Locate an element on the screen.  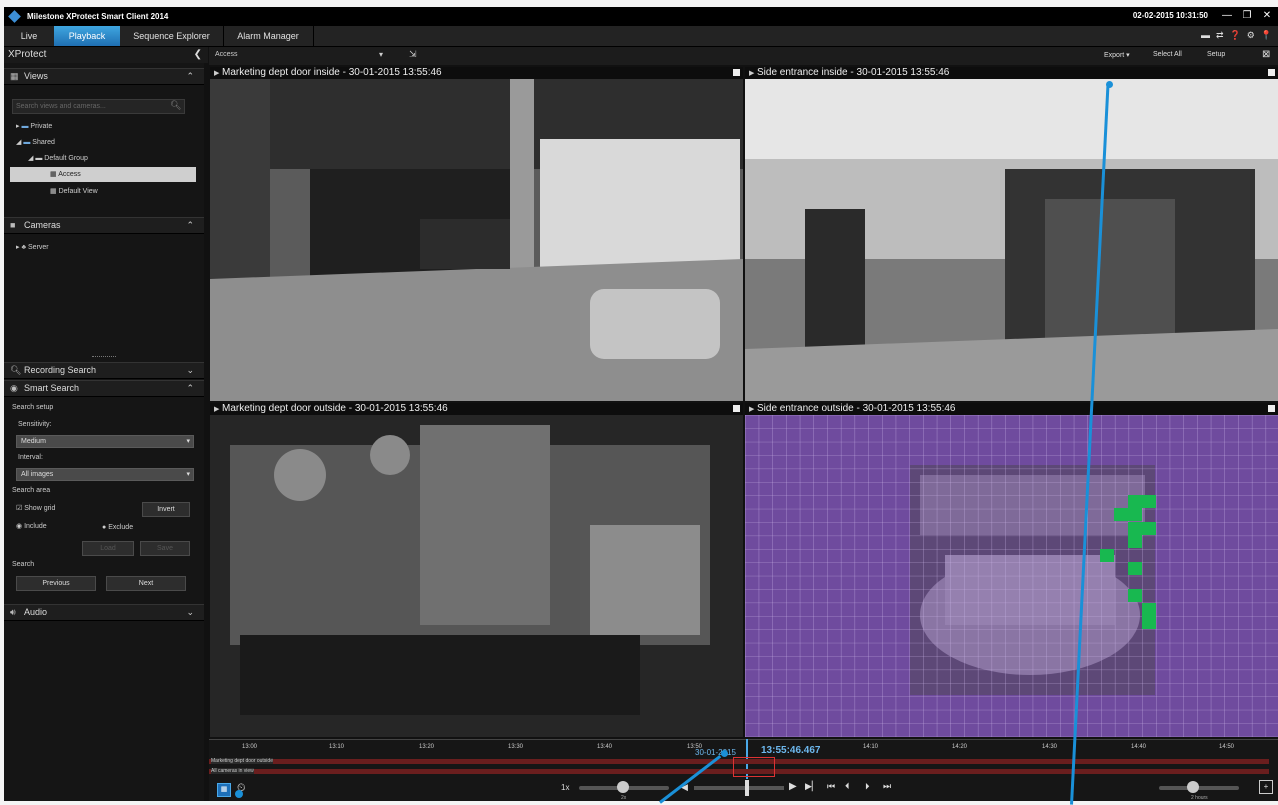
timeline-time: 13:55:46.467 is located at coordinates (791, 750).